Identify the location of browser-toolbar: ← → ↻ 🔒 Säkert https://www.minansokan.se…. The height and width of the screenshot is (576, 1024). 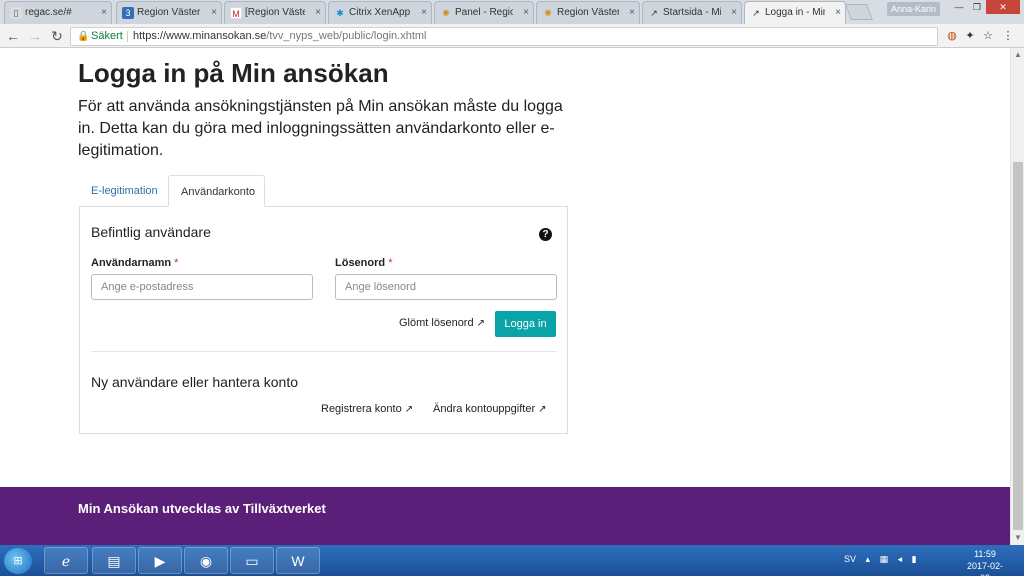
(512, 36).